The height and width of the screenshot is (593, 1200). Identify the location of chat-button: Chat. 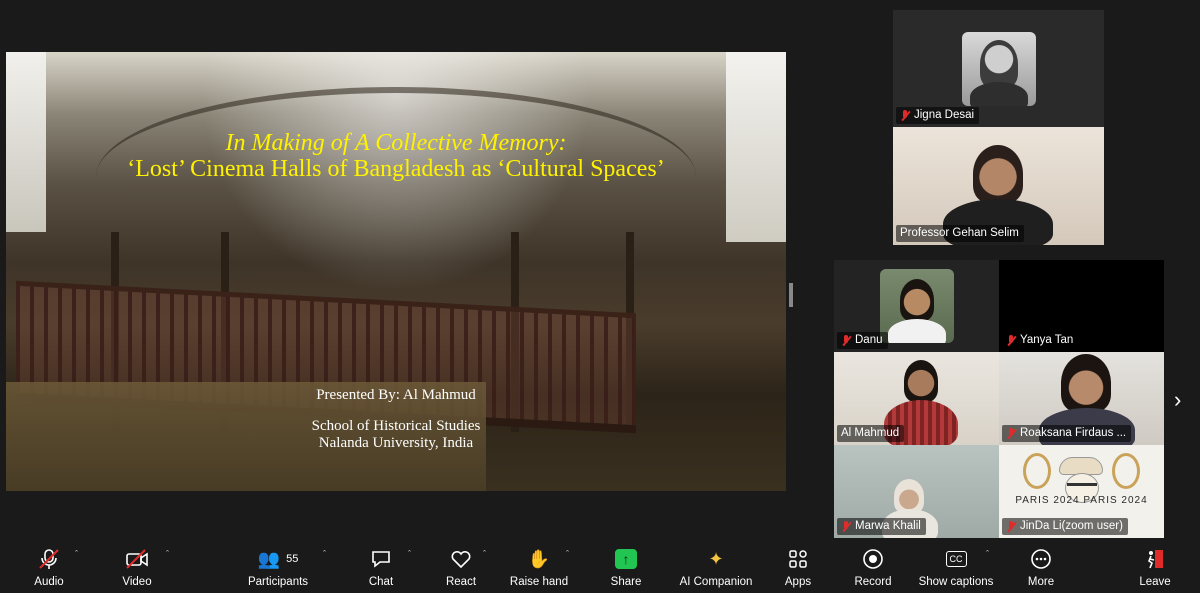
(381, 570).